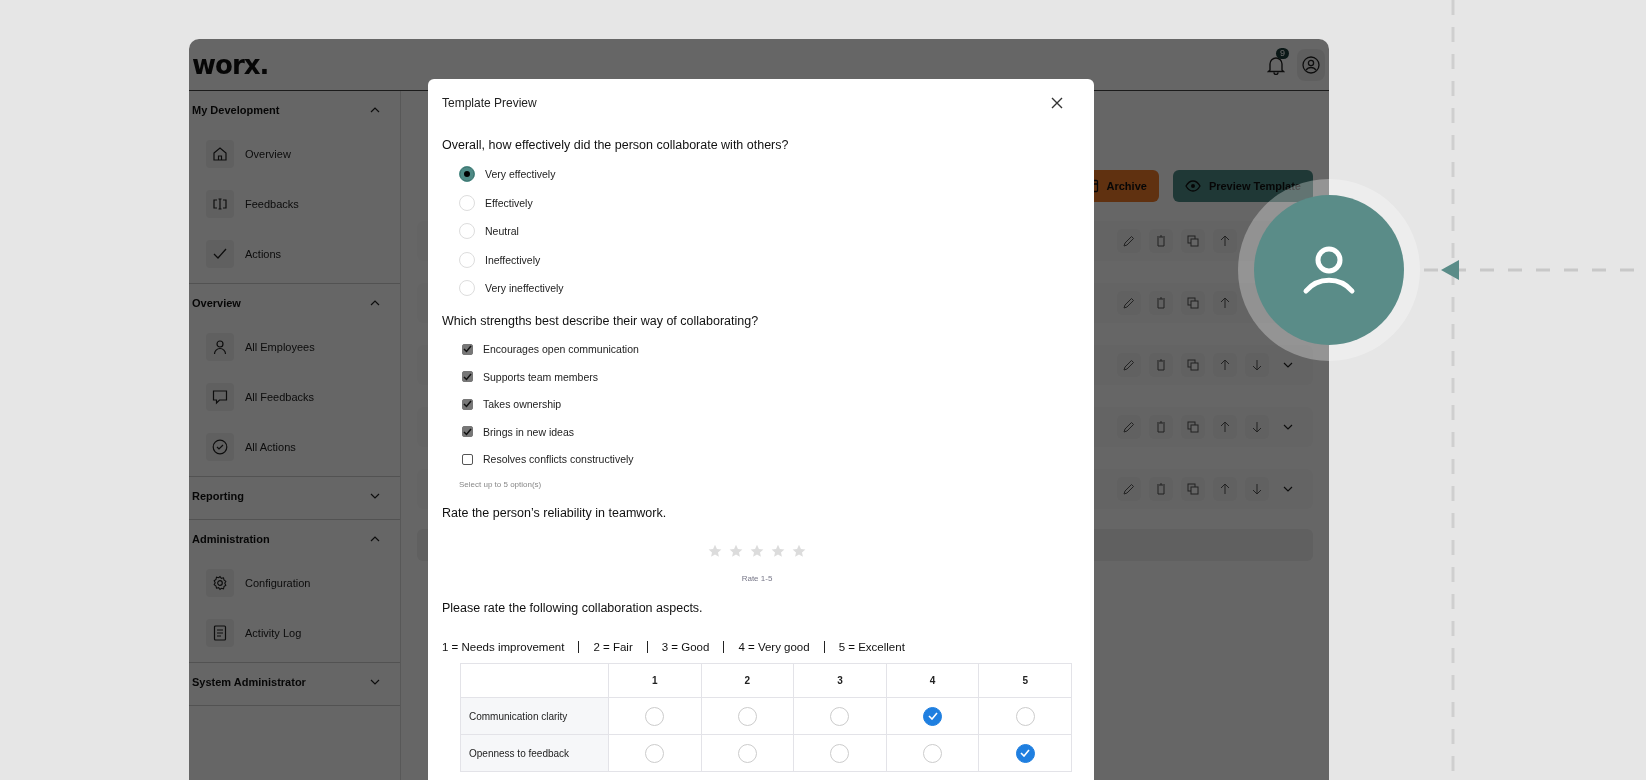 The width and height of the screenshot is (1646, 780). I want to click on radio-option: Ineffectively, so click(500, 259).